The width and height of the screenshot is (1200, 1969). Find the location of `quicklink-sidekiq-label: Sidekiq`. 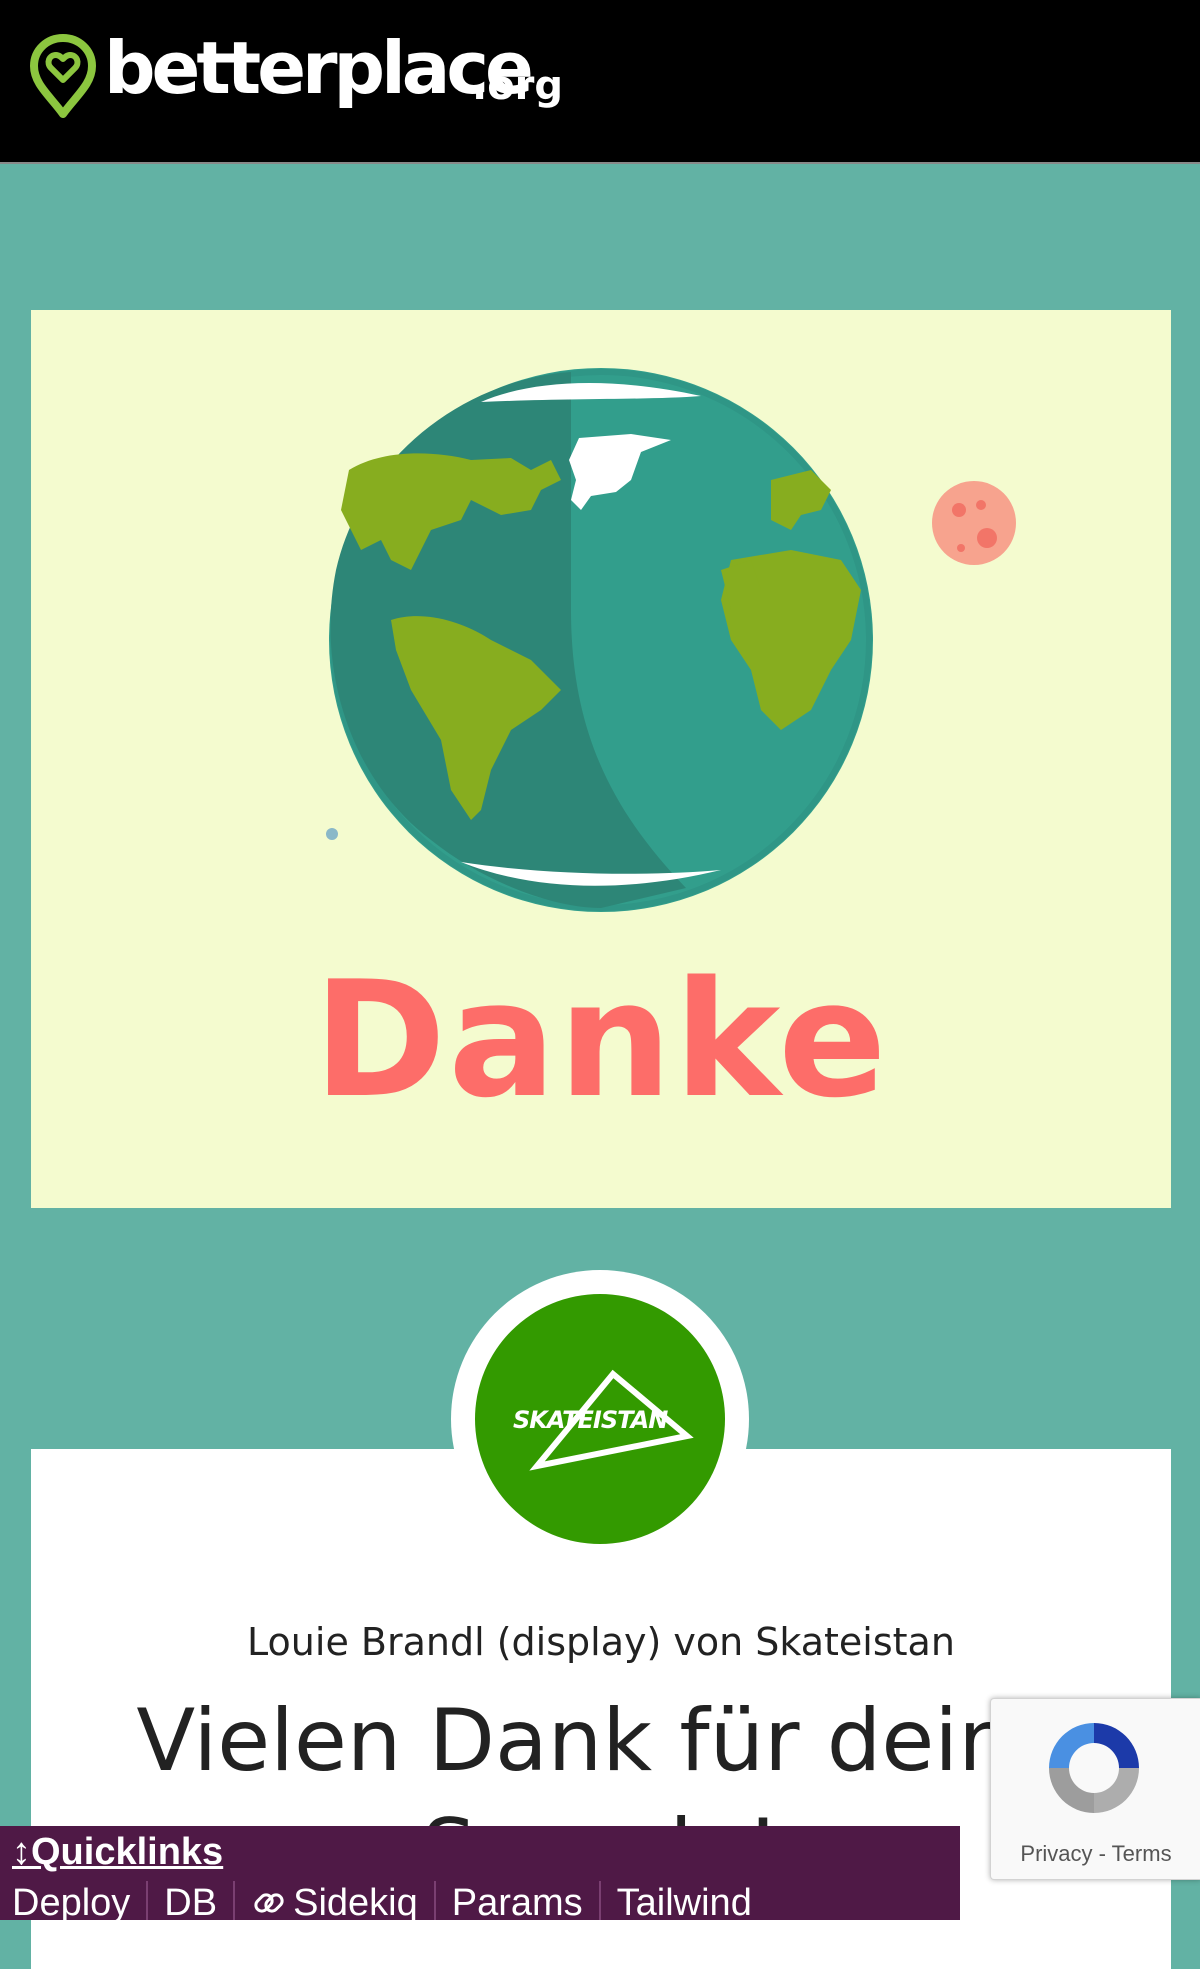

quicklink-sidekiq-label: Sidekiq is located at coordinates (355, 1901).